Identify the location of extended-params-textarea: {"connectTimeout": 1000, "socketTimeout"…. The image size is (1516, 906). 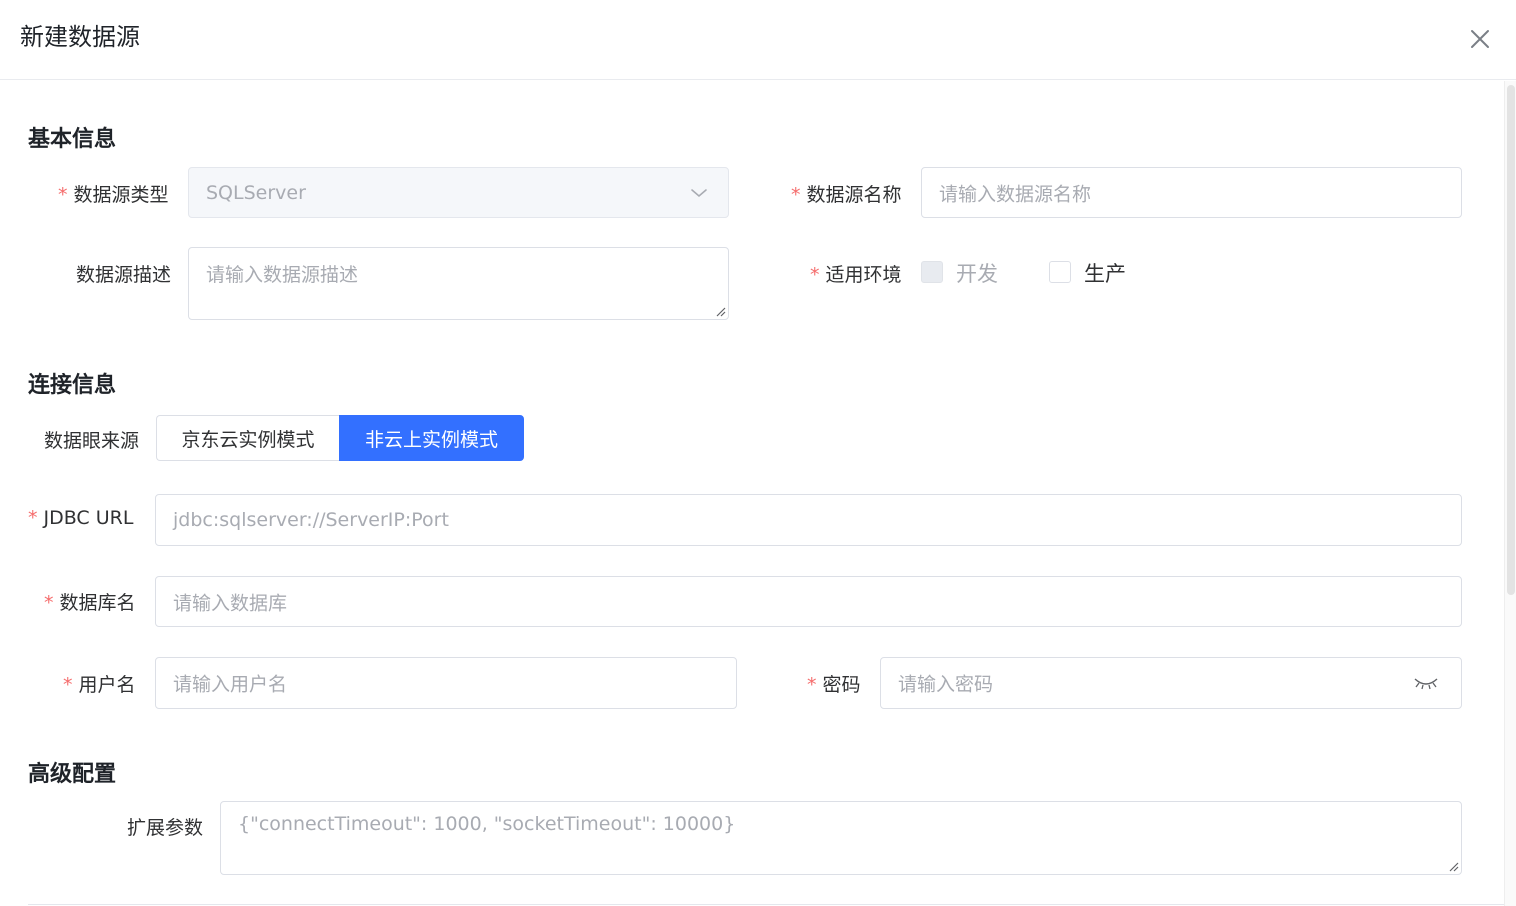
(841, 838).